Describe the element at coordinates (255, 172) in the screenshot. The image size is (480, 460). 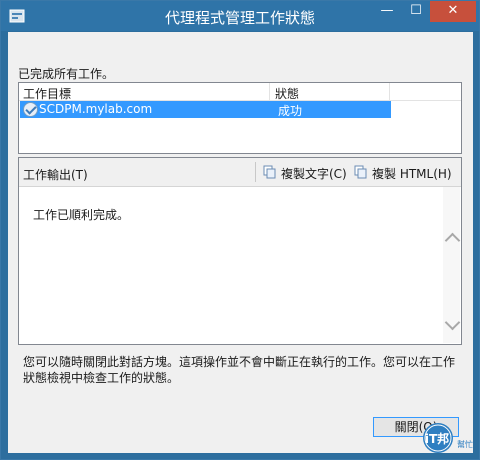
I see `toolbar-divider` at that location.